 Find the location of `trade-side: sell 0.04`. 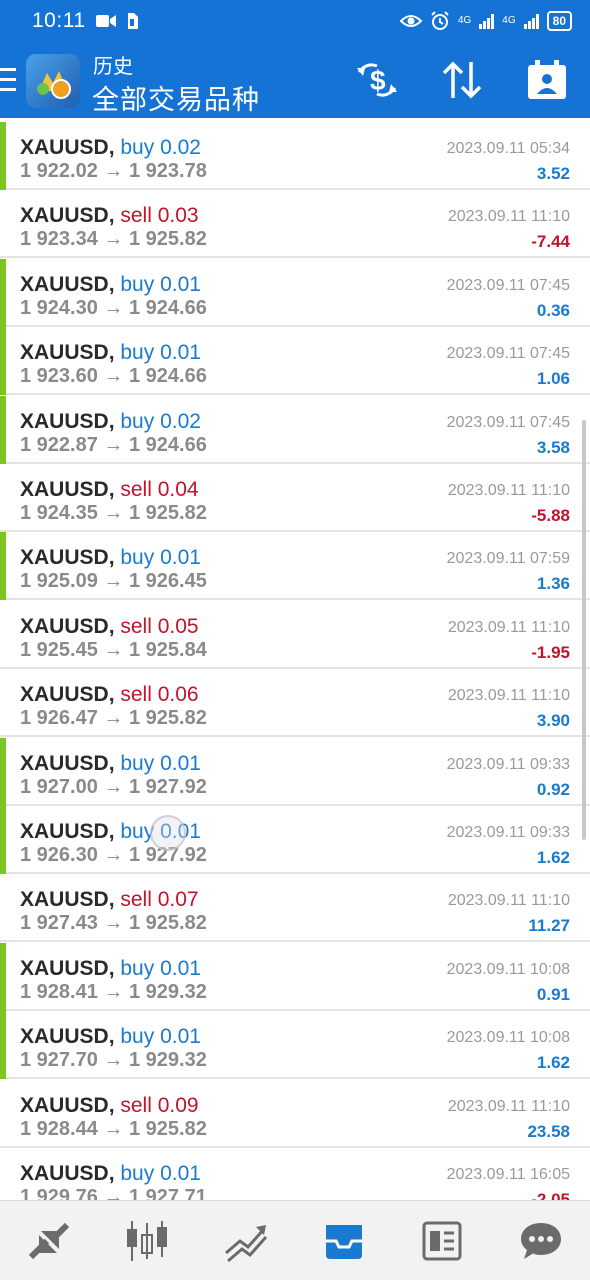

trade-side: sell 0.04 is located at coordinates (159, 489).